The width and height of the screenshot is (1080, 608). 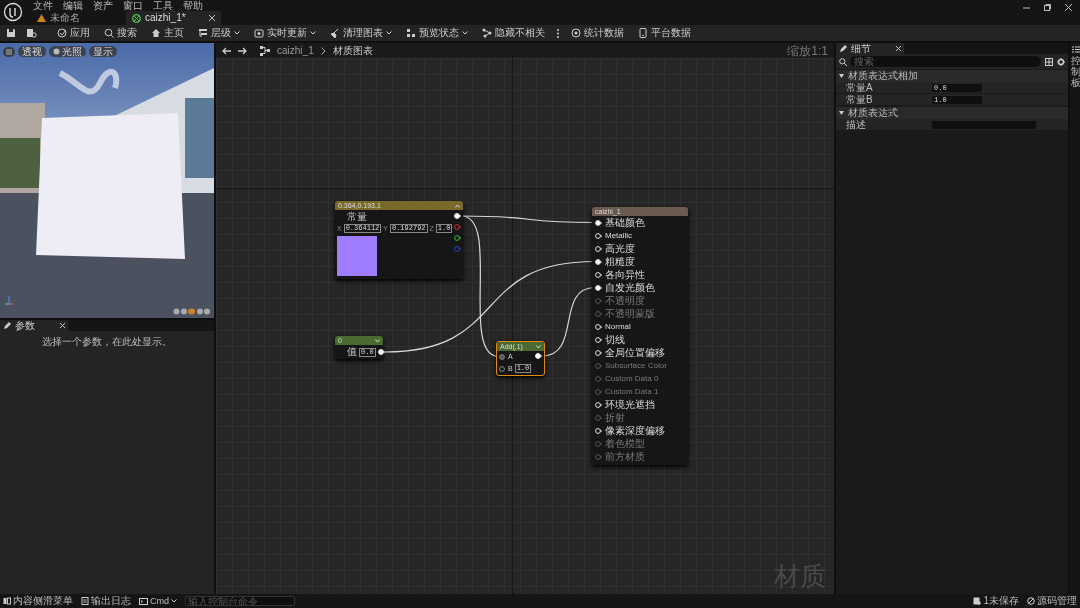 What do you see at coordinates (106, 601) in the screenshot?
I see `status-button: 输出日志` at bounding box center [106, 601].